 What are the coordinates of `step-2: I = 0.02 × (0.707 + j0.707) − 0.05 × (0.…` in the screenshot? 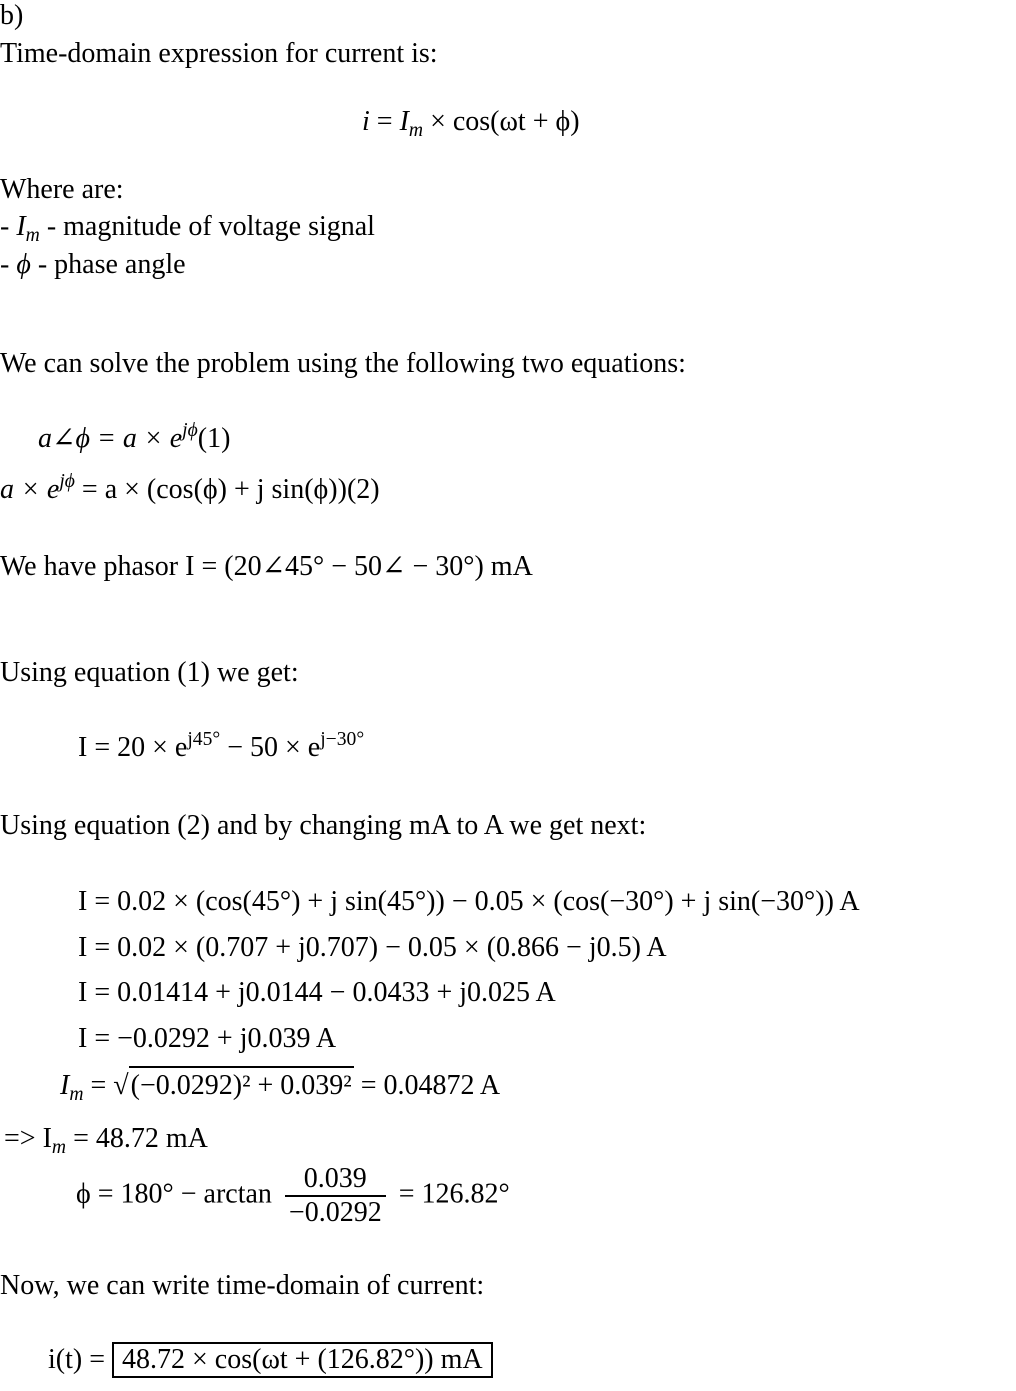 It's located at (372, 947).